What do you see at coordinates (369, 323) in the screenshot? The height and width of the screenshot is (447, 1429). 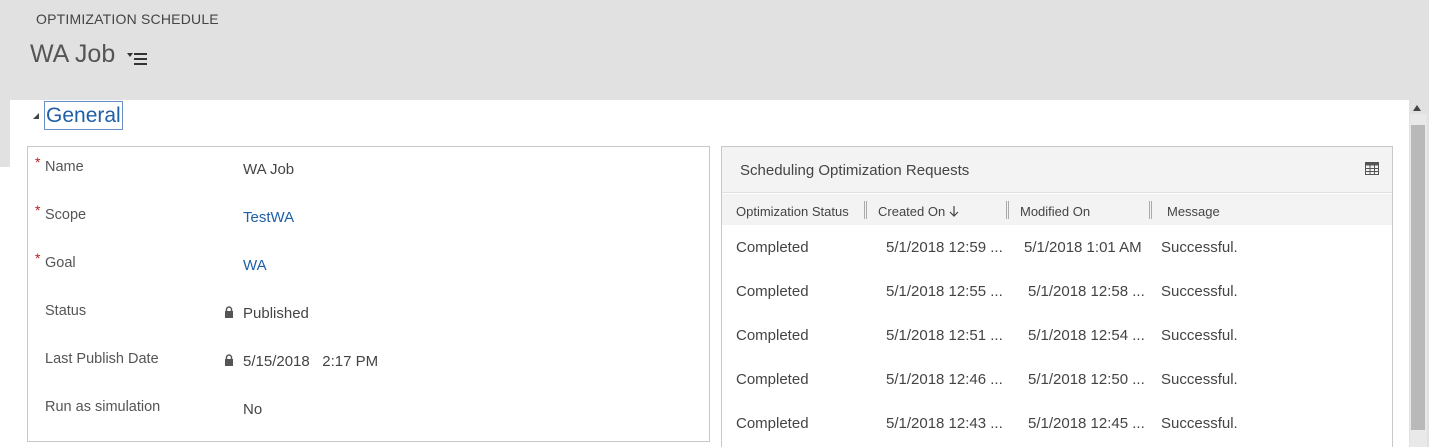 I see `form-row-status: Status Published` at bounding box center [369, 323].